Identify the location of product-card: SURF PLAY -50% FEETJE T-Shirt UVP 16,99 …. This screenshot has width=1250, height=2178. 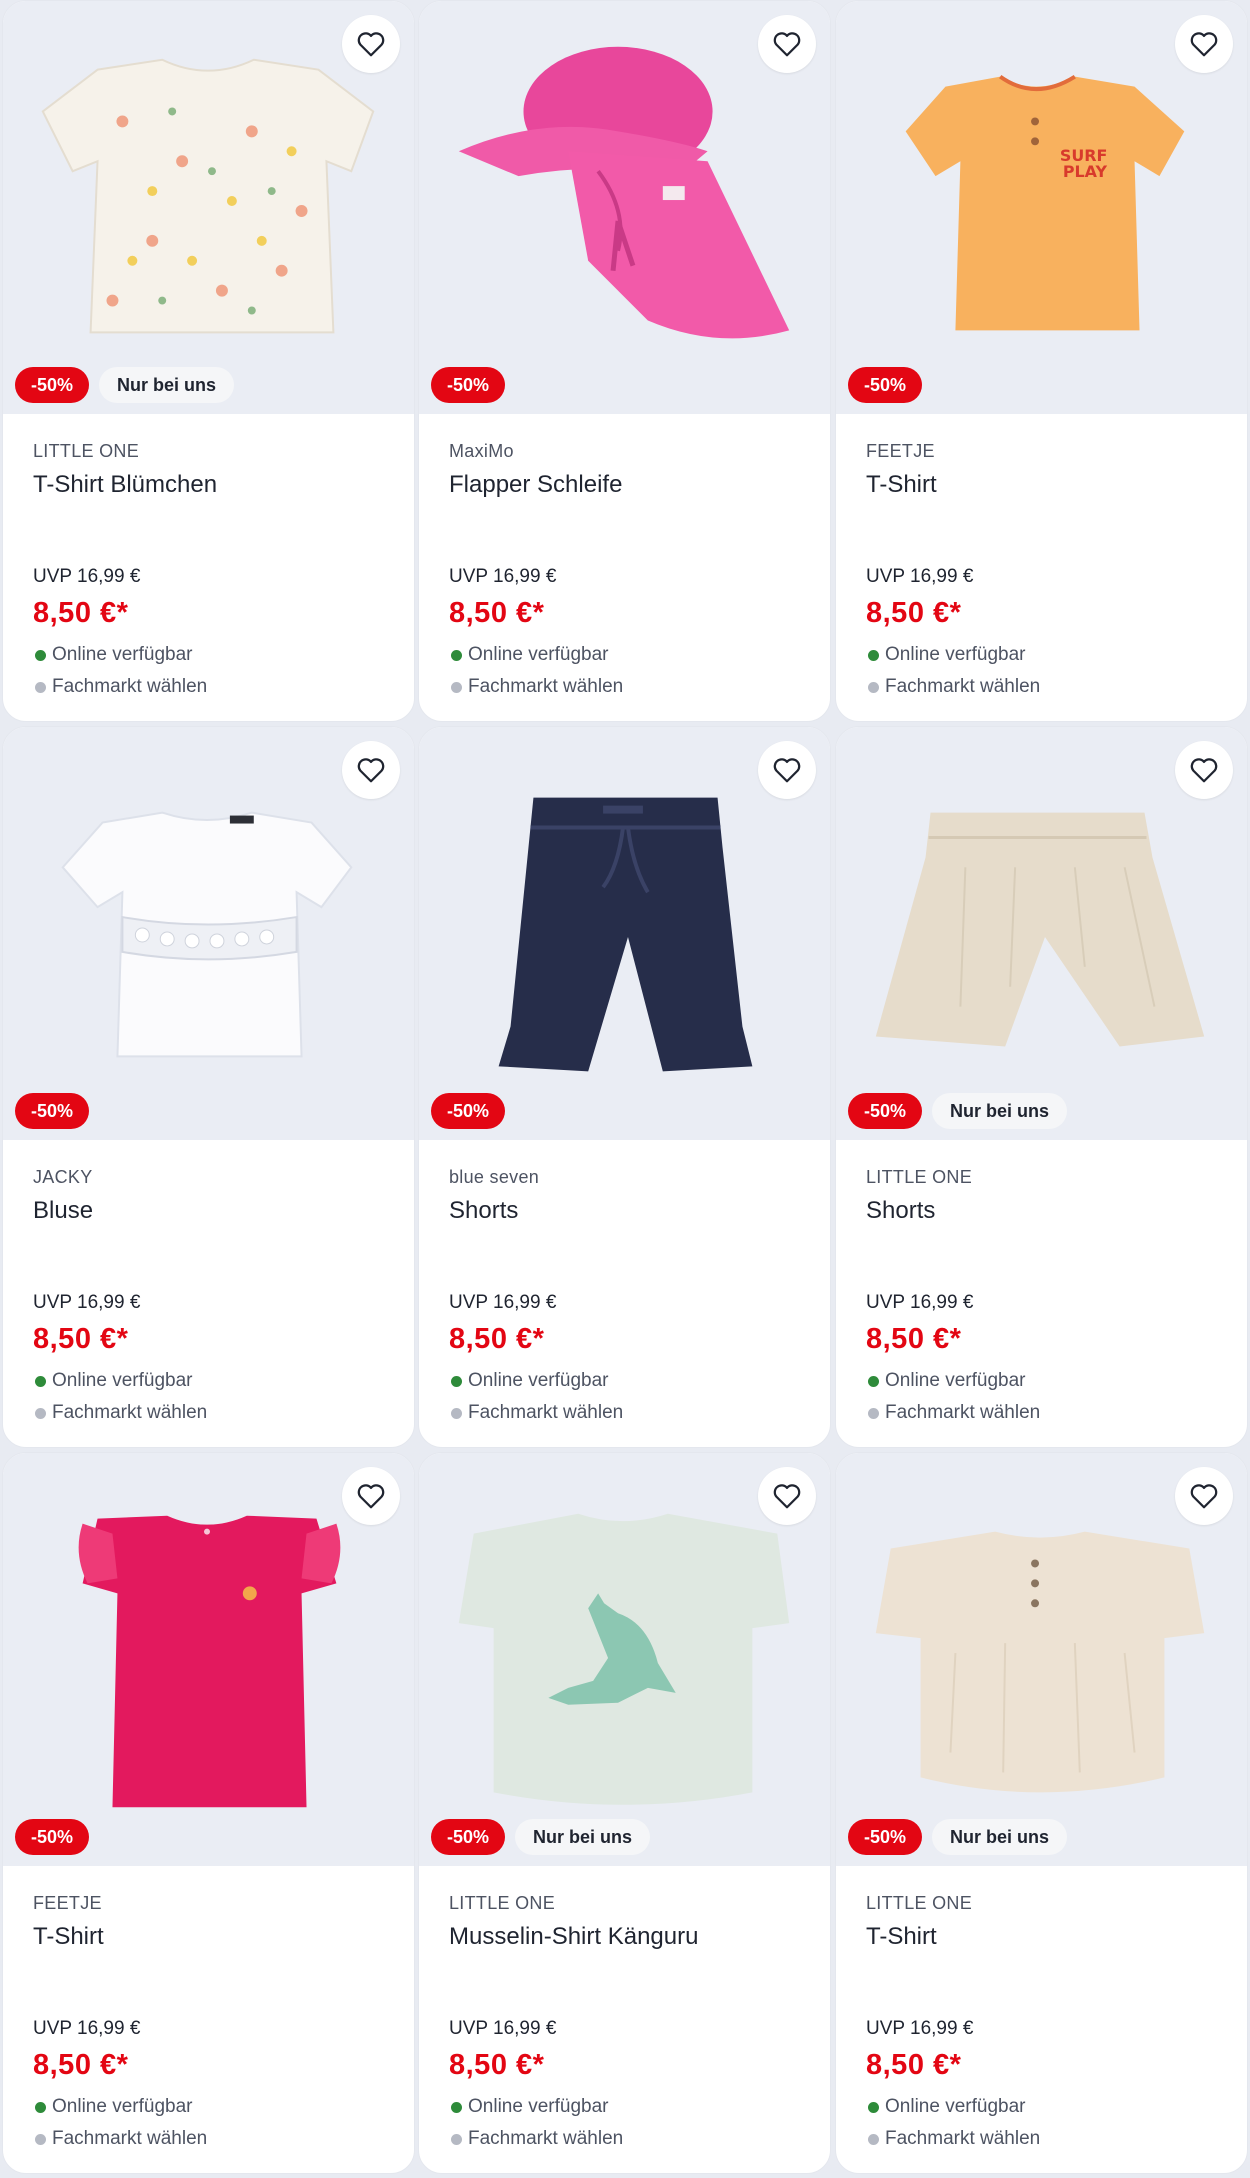
(1041, 361).